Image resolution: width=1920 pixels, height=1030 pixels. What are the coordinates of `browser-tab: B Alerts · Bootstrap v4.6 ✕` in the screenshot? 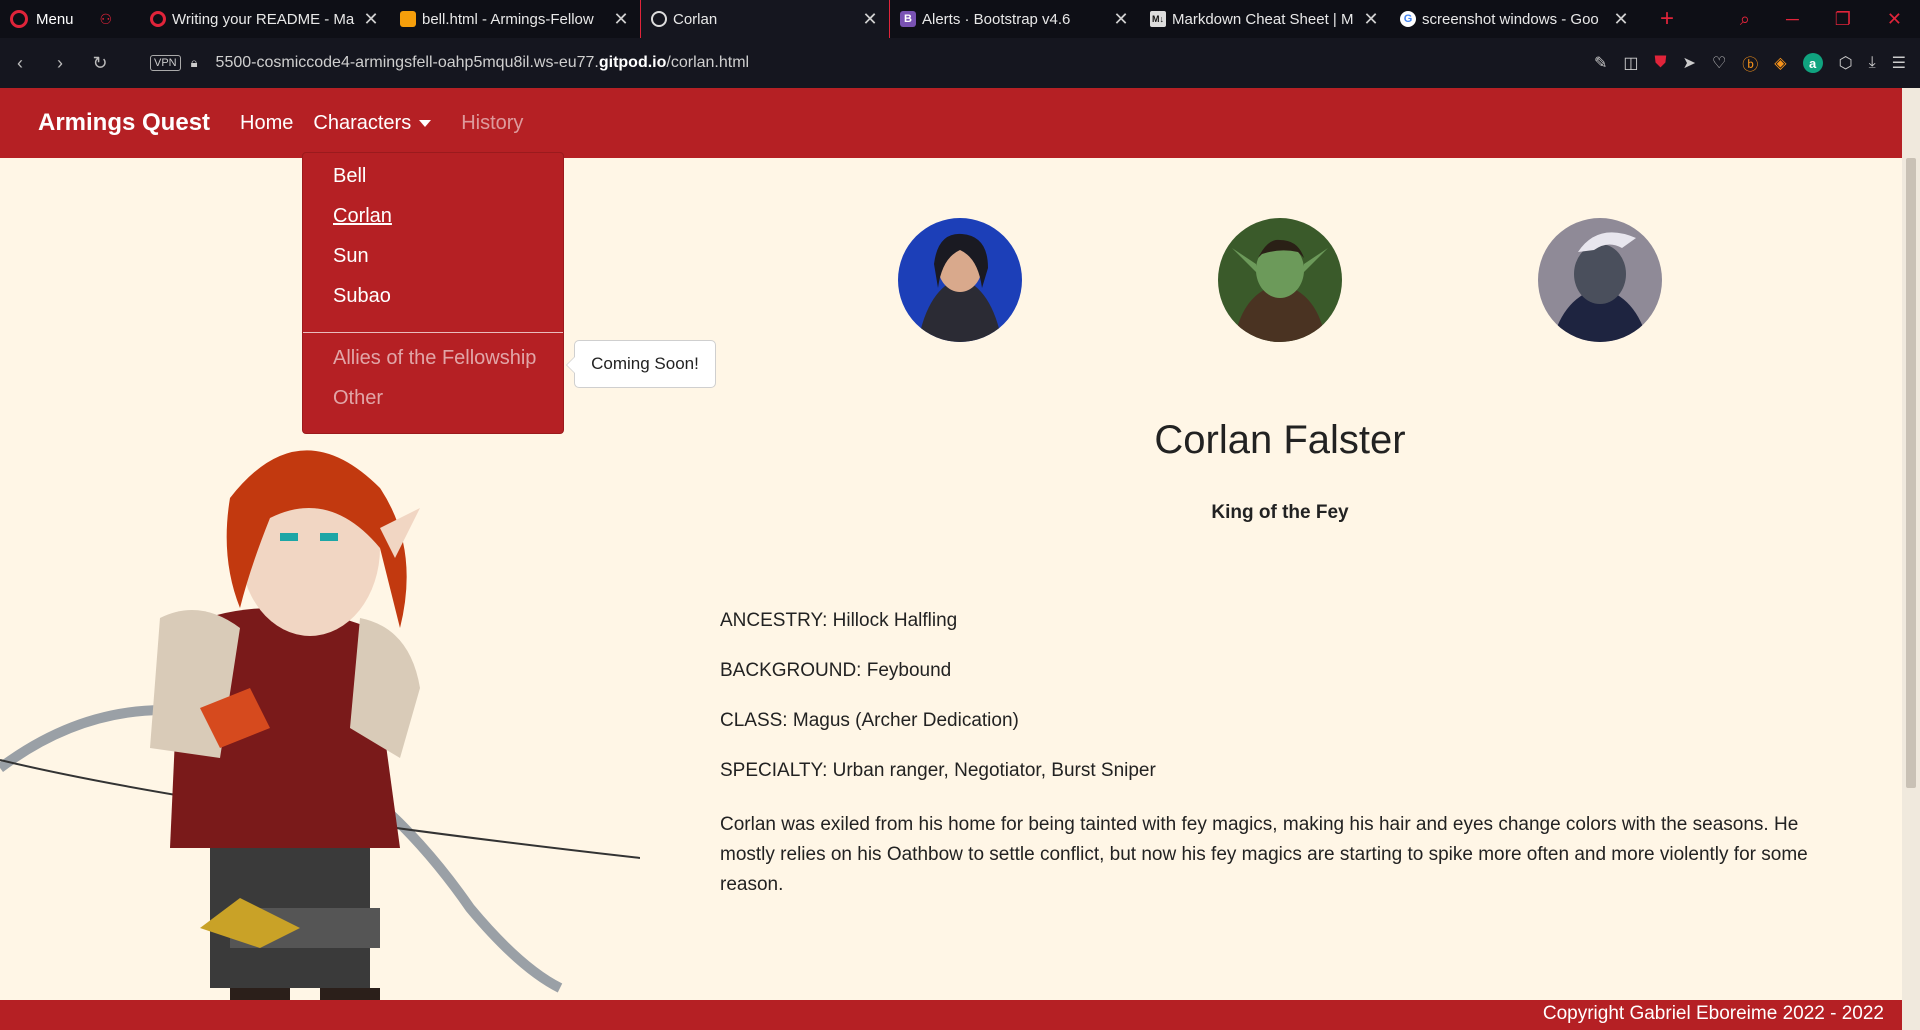 It's located at (1015, 19).